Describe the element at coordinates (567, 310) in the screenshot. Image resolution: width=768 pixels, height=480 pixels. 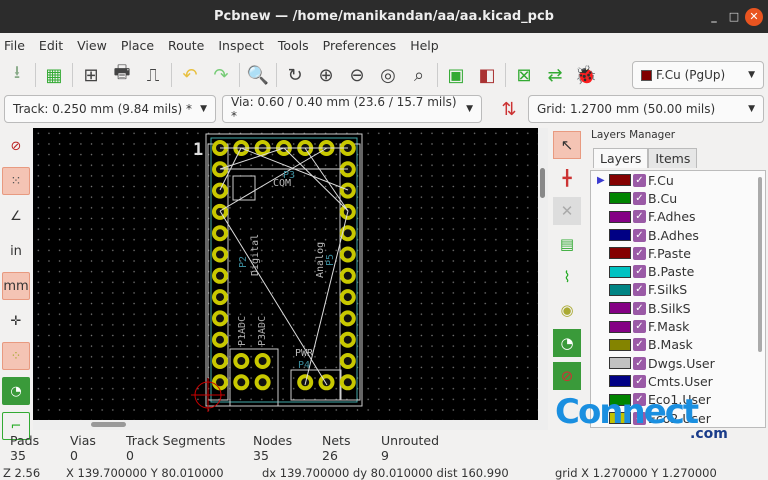
I see `add-via-icon: ◉` at that location.